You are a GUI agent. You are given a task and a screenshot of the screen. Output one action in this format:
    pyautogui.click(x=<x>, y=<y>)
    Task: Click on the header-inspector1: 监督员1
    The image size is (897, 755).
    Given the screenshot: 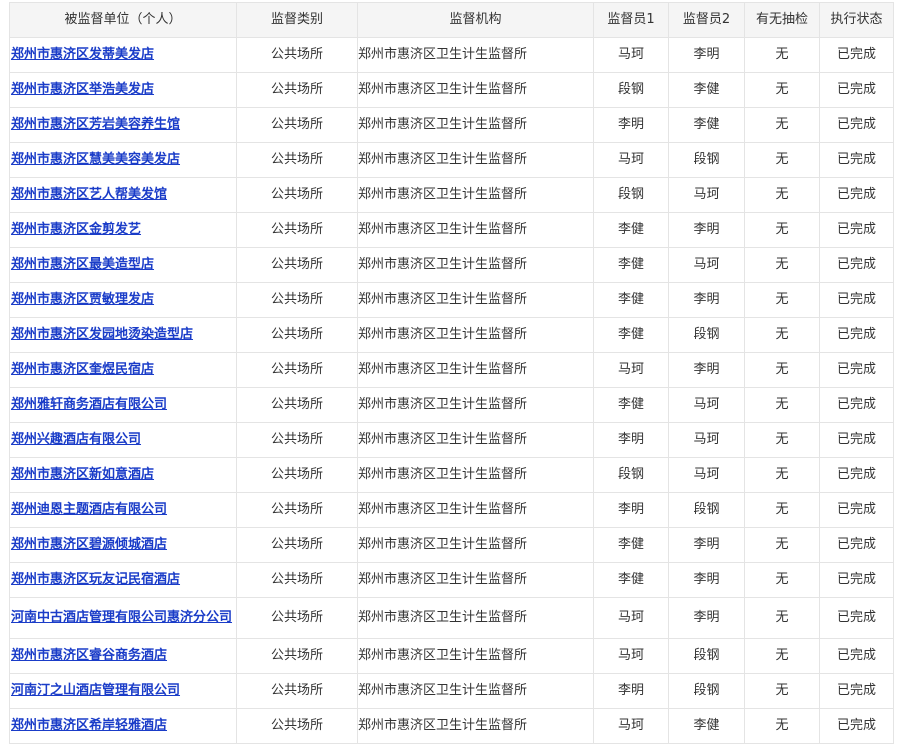 What is the action you would take?
    pyautogui.click(x=631, y=20)
    